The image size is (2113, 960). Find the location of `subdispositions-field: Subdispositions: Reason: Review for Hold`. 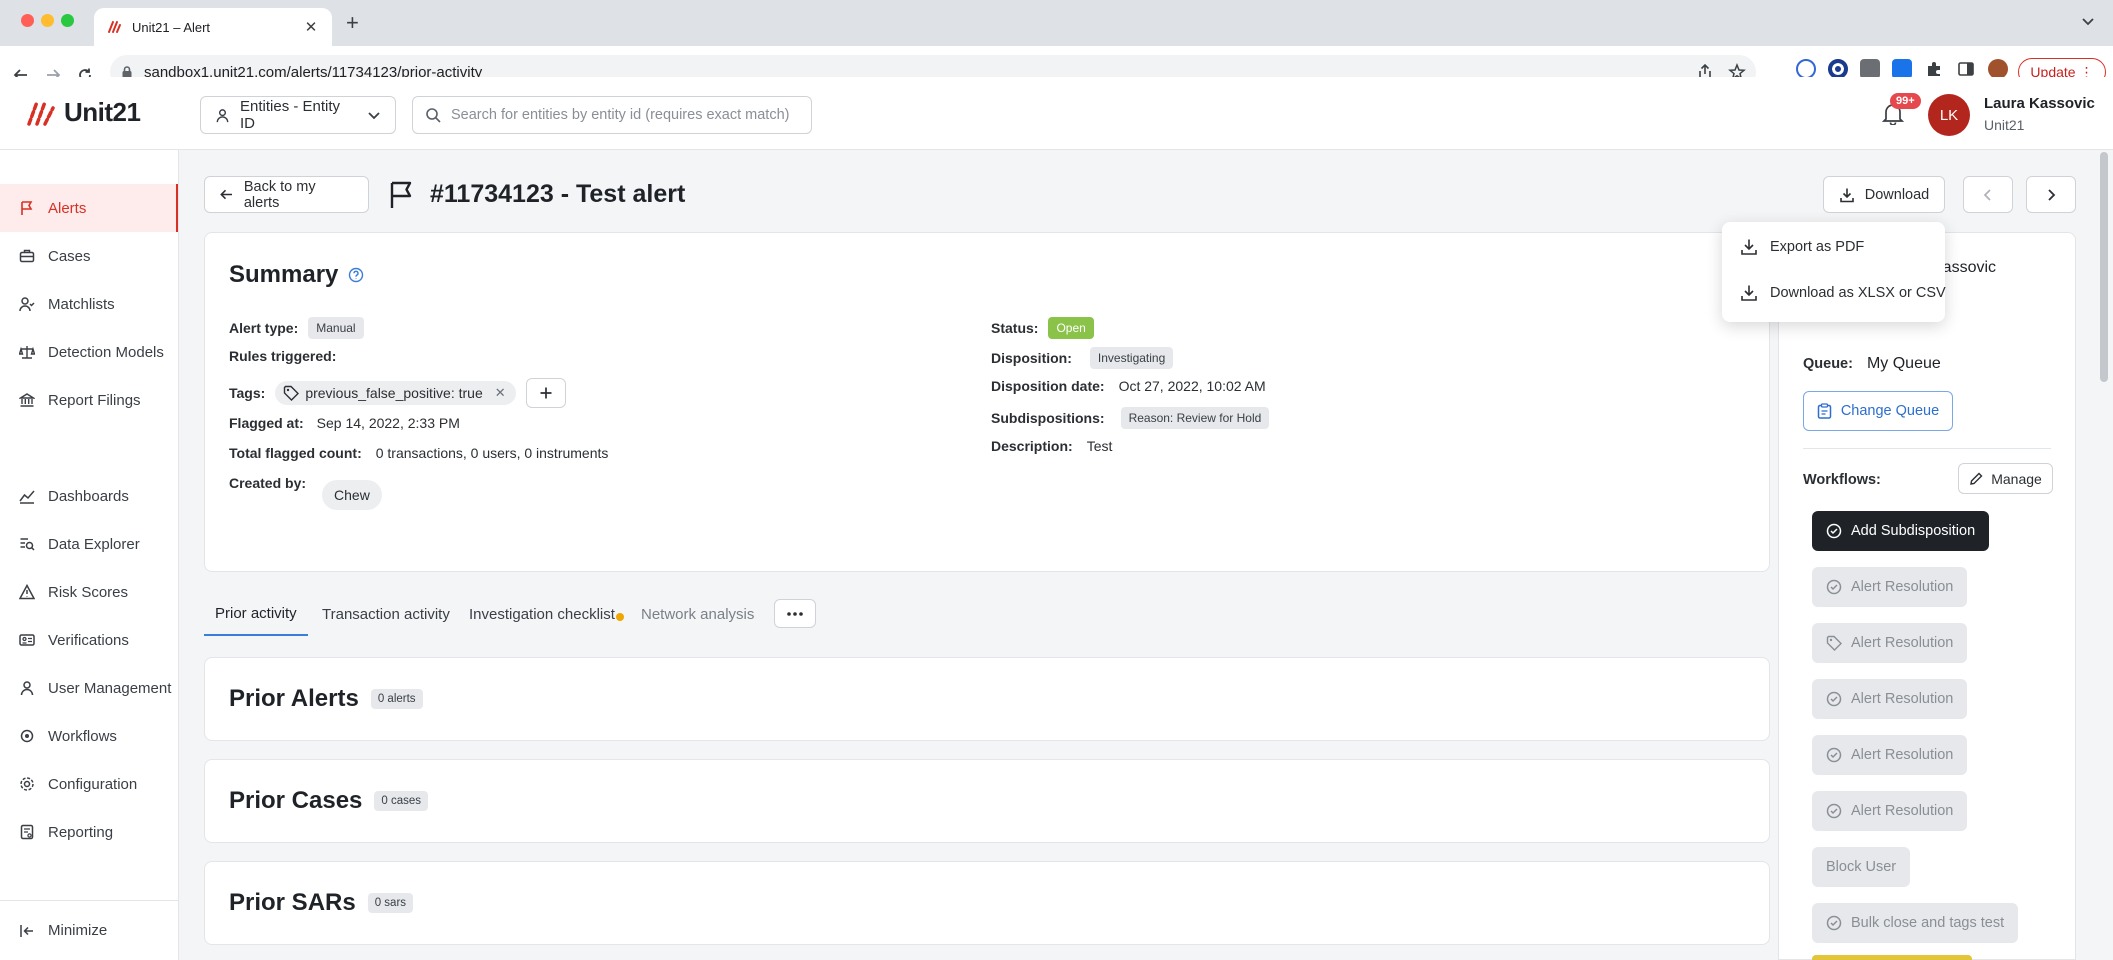

subdispositions-field: Subdispositions: Reason: Review for Hold is located at coordinates (1130, 418).